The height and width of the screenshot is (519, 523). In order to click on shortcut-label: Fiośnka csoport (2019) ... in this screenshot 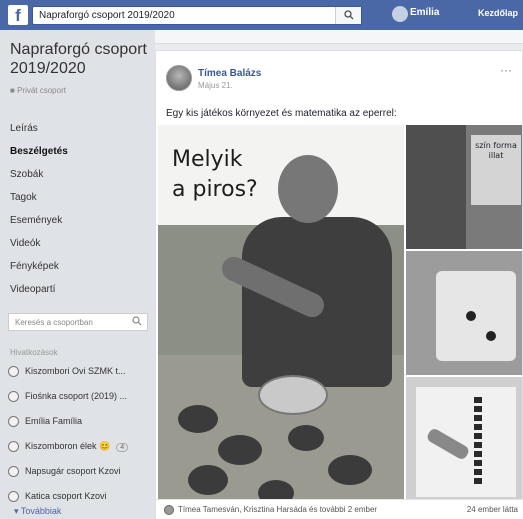, I will do `click(76, 396)`.